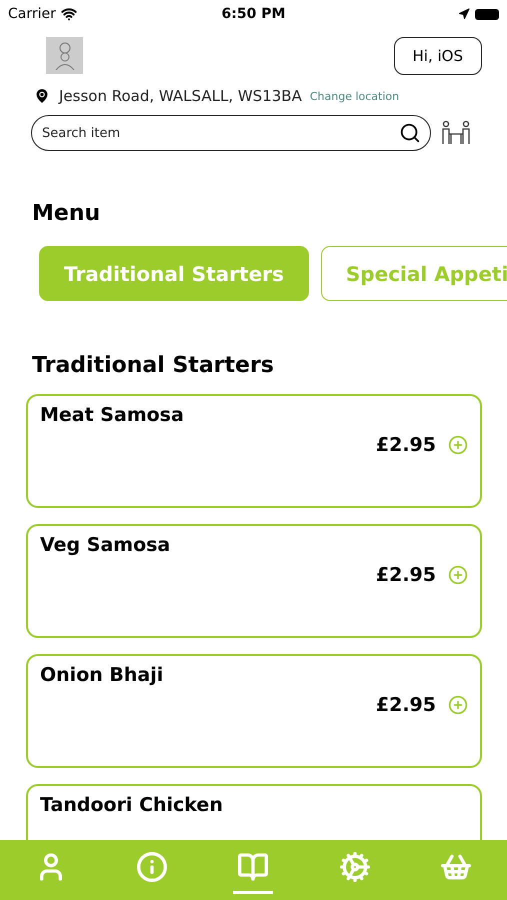  I want to click on wifi-icon, so click(68, 14).